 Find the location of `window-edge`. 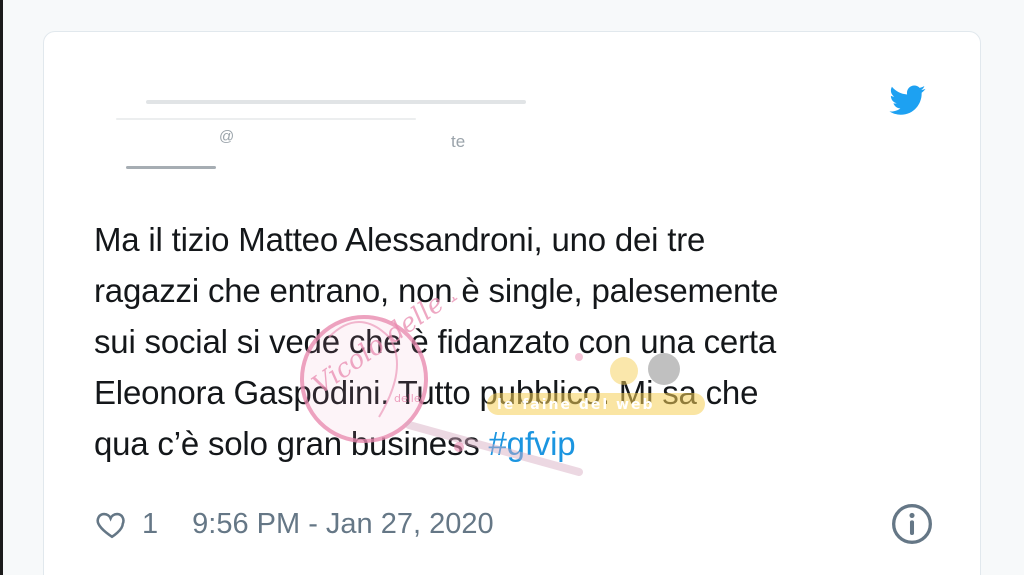

window-edge is located at coordinates (1, 287).